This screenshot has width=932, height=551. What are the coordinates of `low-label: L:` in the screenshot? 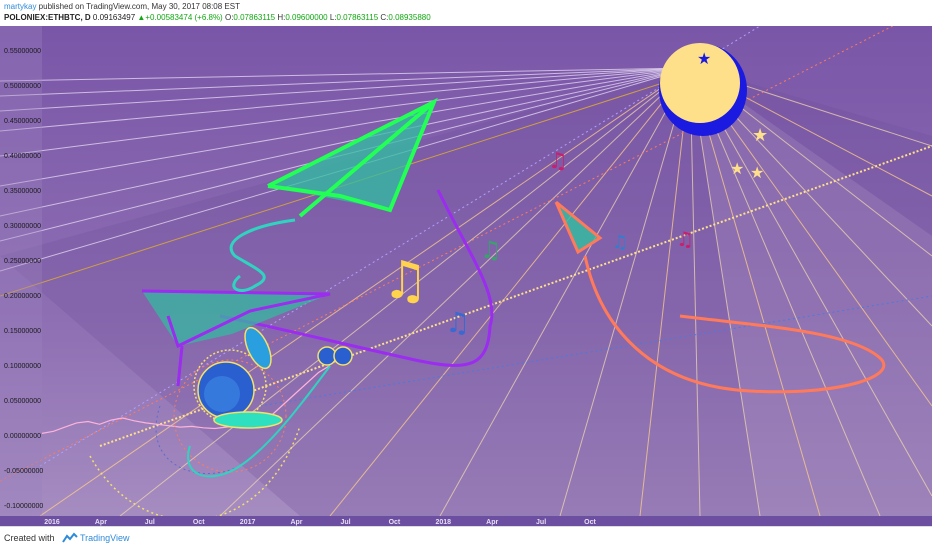 It's located at (333, 17).